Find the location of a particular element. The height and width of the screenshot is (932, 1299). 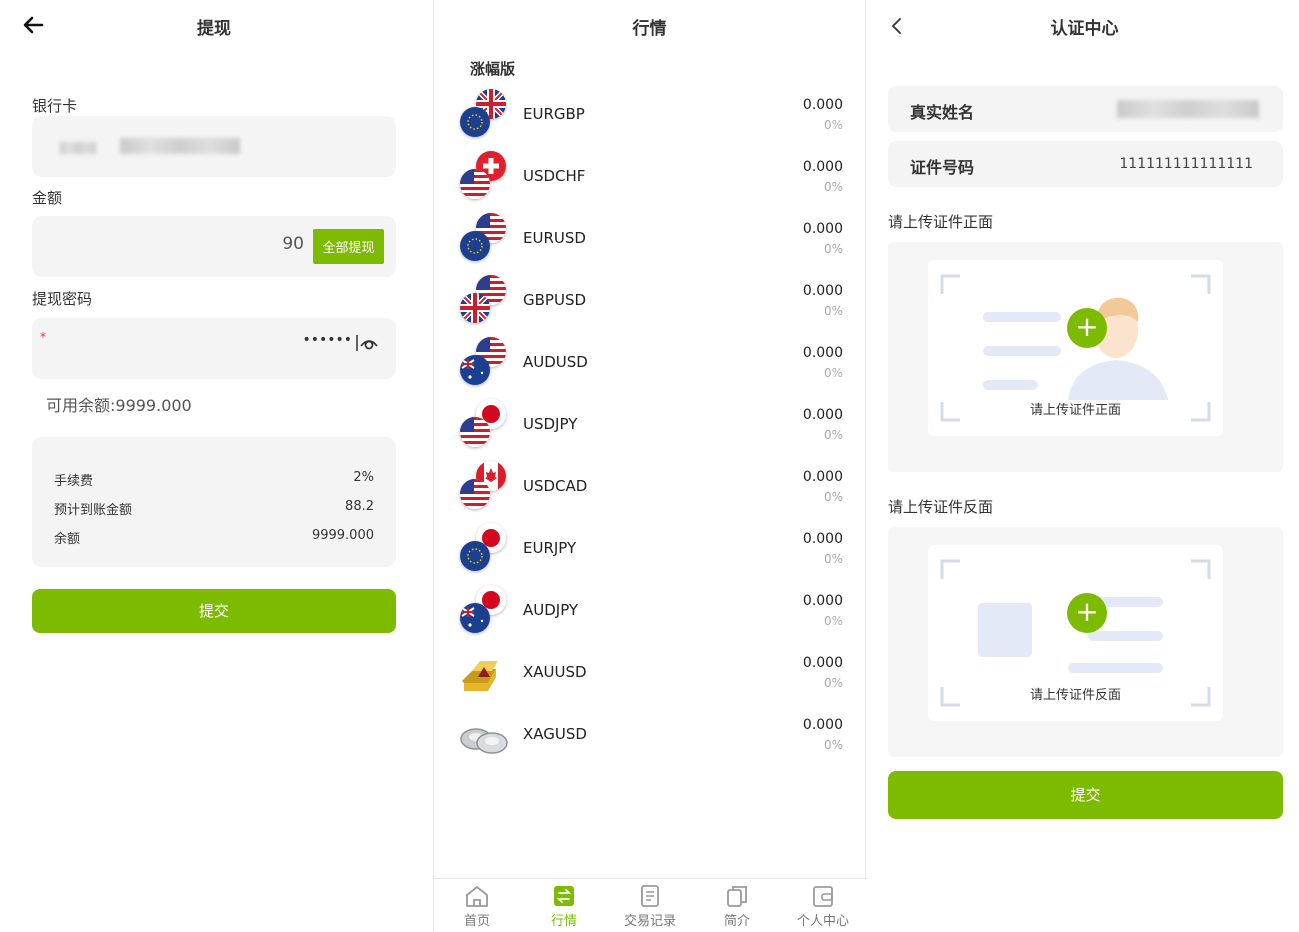

tab-label: 简介 is located at coordinates (736, 921).